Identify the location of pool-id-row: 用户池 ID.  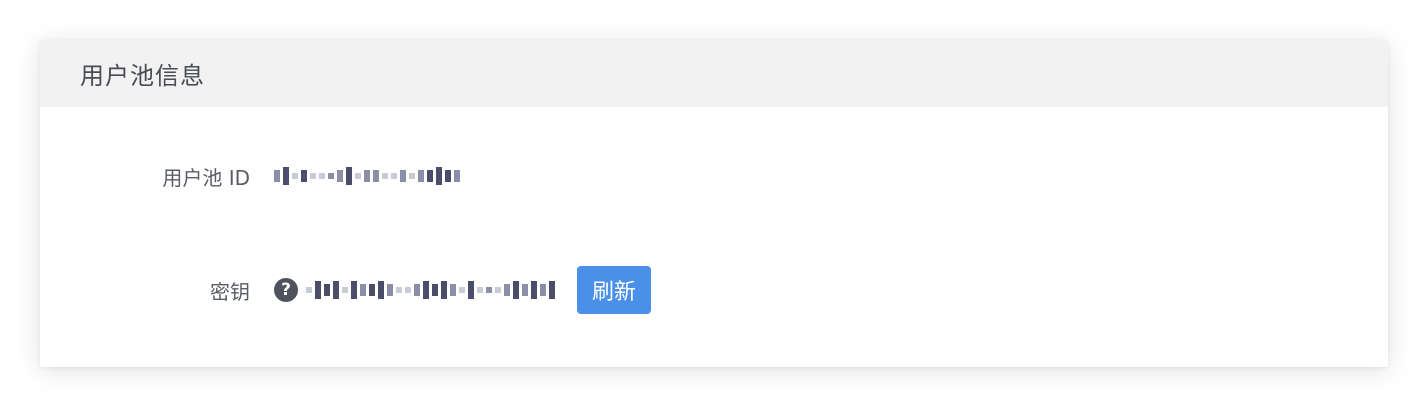
(250, 176).